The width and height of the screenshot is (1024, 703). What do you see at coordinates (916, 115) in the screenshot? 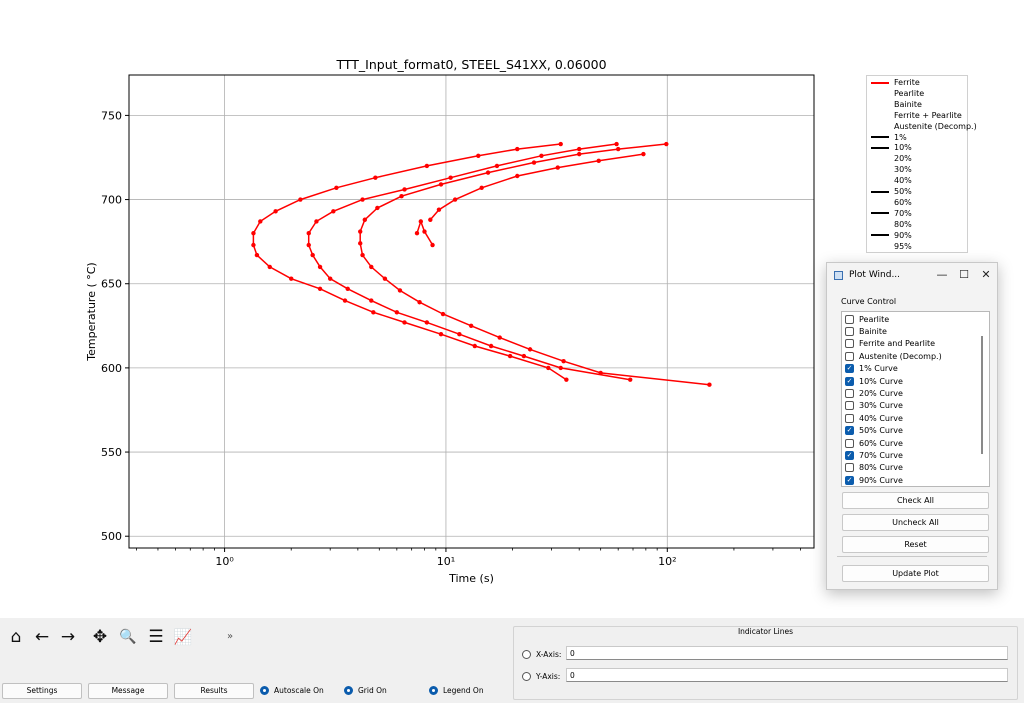
I see `legend-entry: Ferrite + Pearlite` at bounding box center [916, 115].